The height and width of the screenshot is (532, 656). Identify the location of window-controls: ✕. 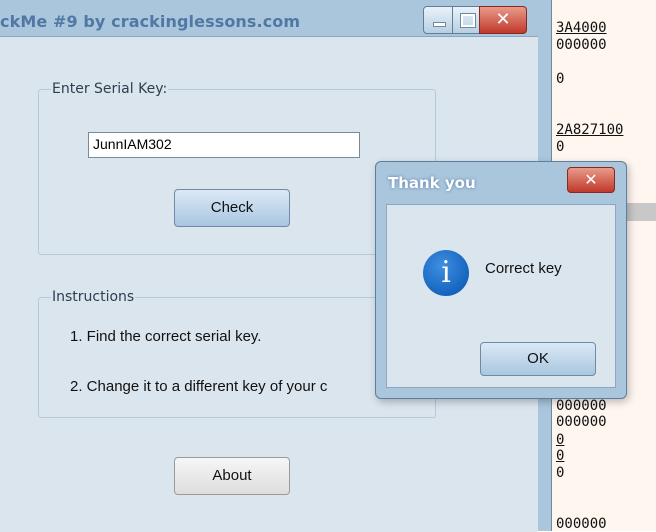
(475, 21).